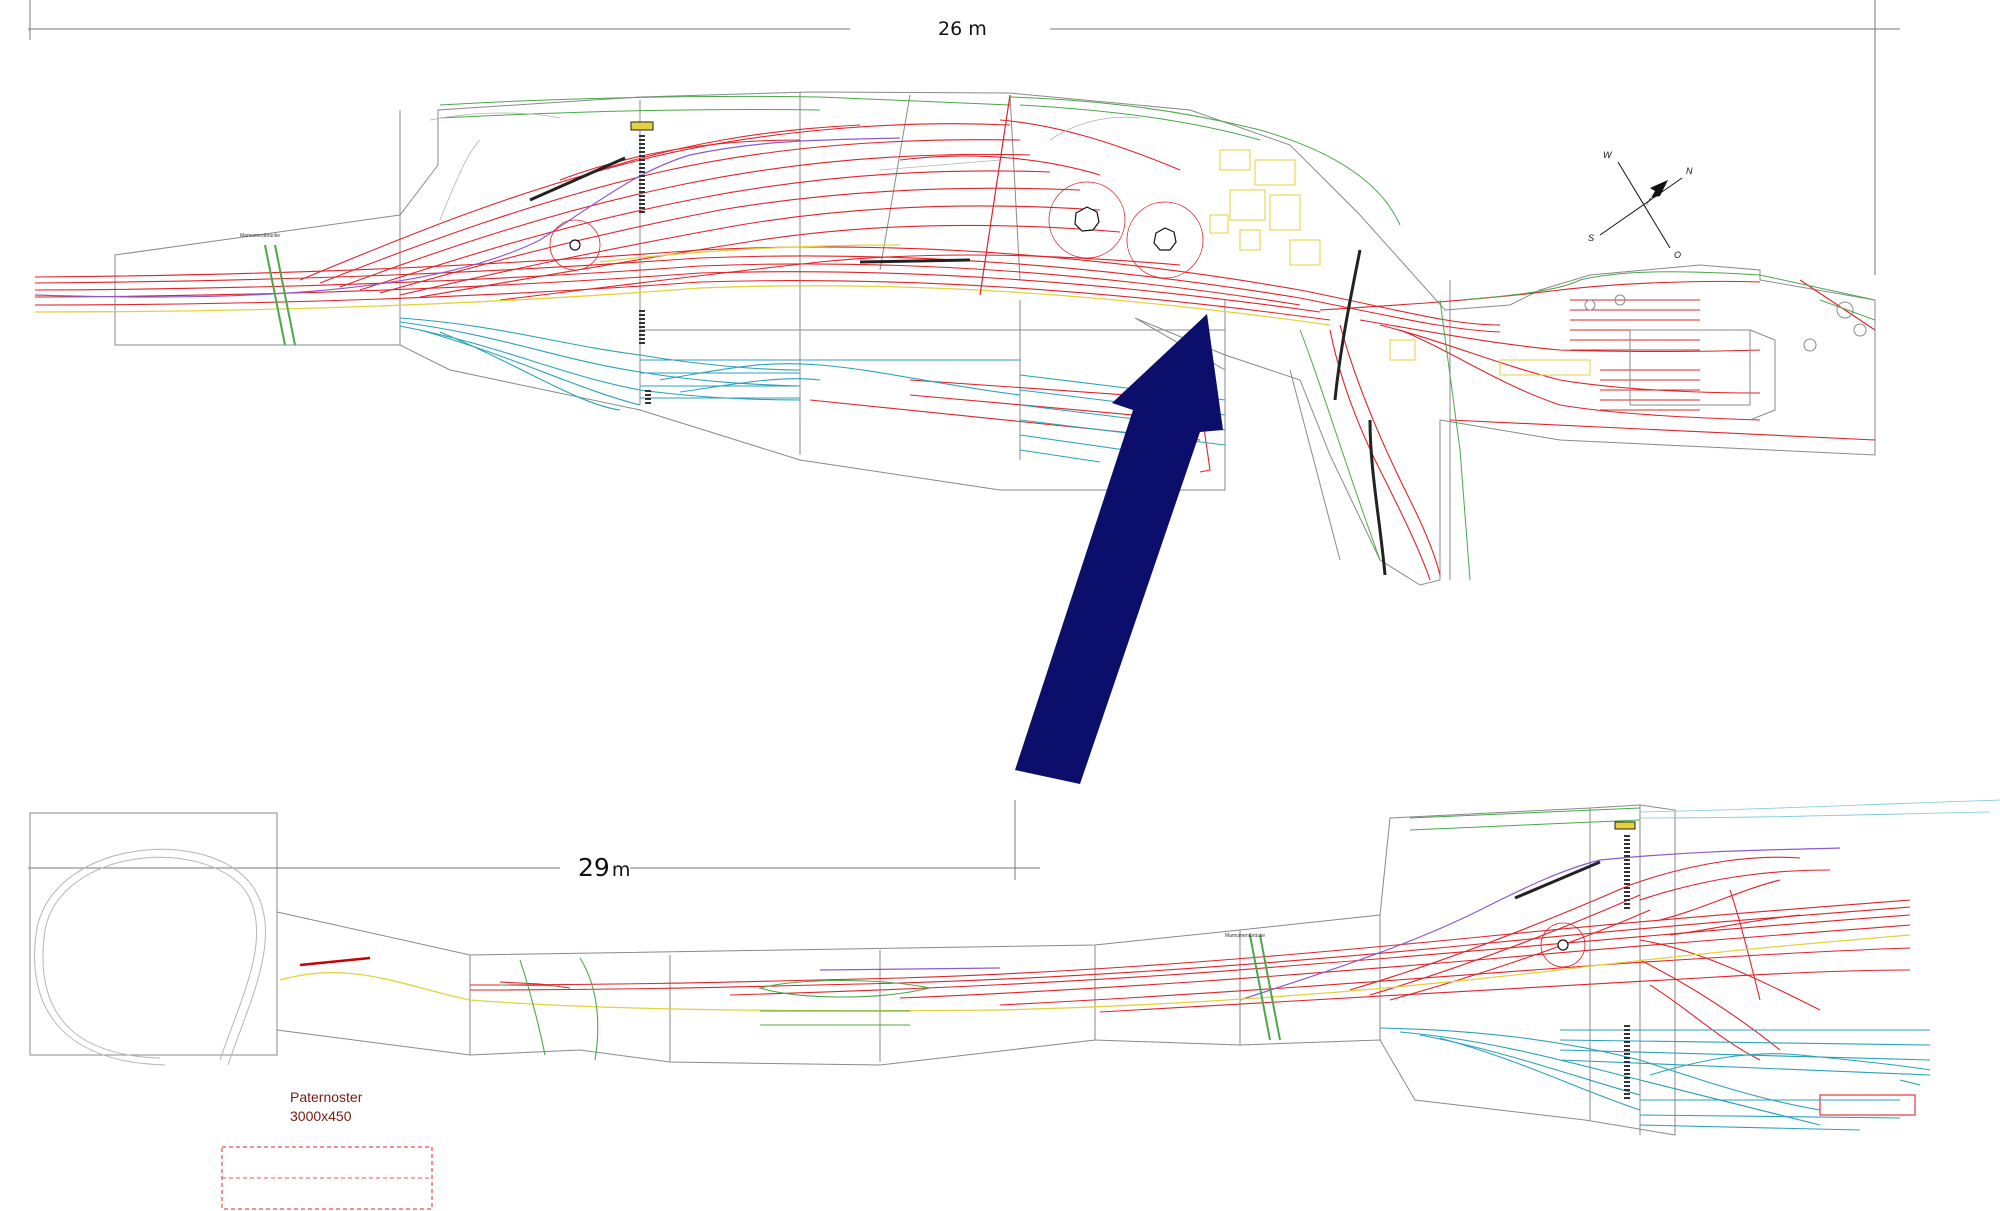 Image resolution: width=2000 pixels, height=1211 pixels. I want to click on top-turntables, so click(876, 230).